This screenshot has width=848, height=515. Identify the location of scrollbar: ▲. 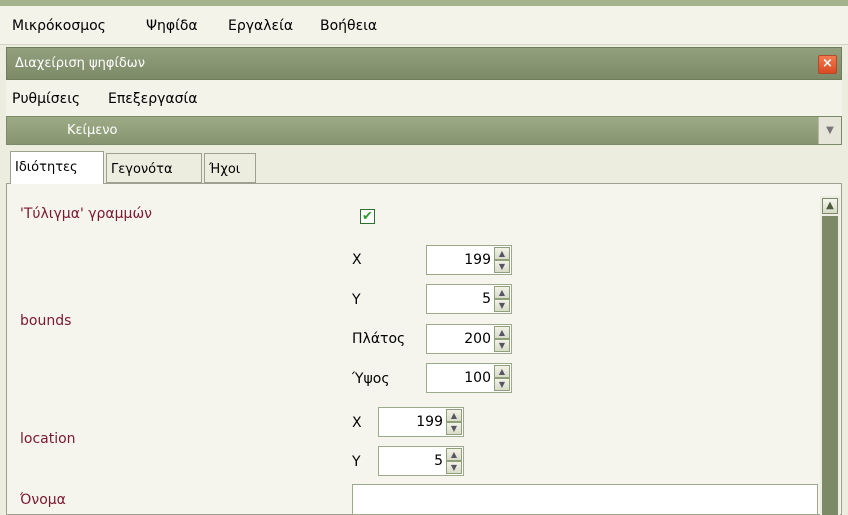
(830, 355).